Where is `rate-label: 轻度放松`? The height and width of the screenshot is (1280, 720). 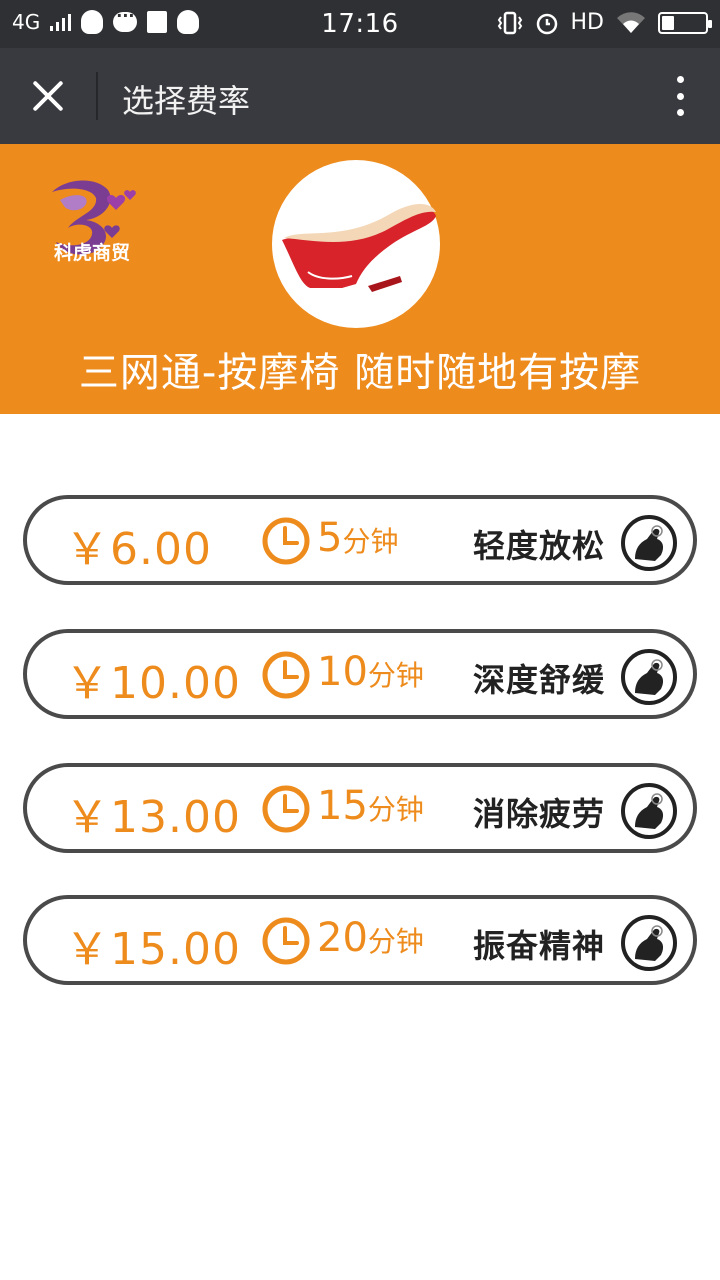
rate-label: 轻度放松 is located at coordinates (539, 546).